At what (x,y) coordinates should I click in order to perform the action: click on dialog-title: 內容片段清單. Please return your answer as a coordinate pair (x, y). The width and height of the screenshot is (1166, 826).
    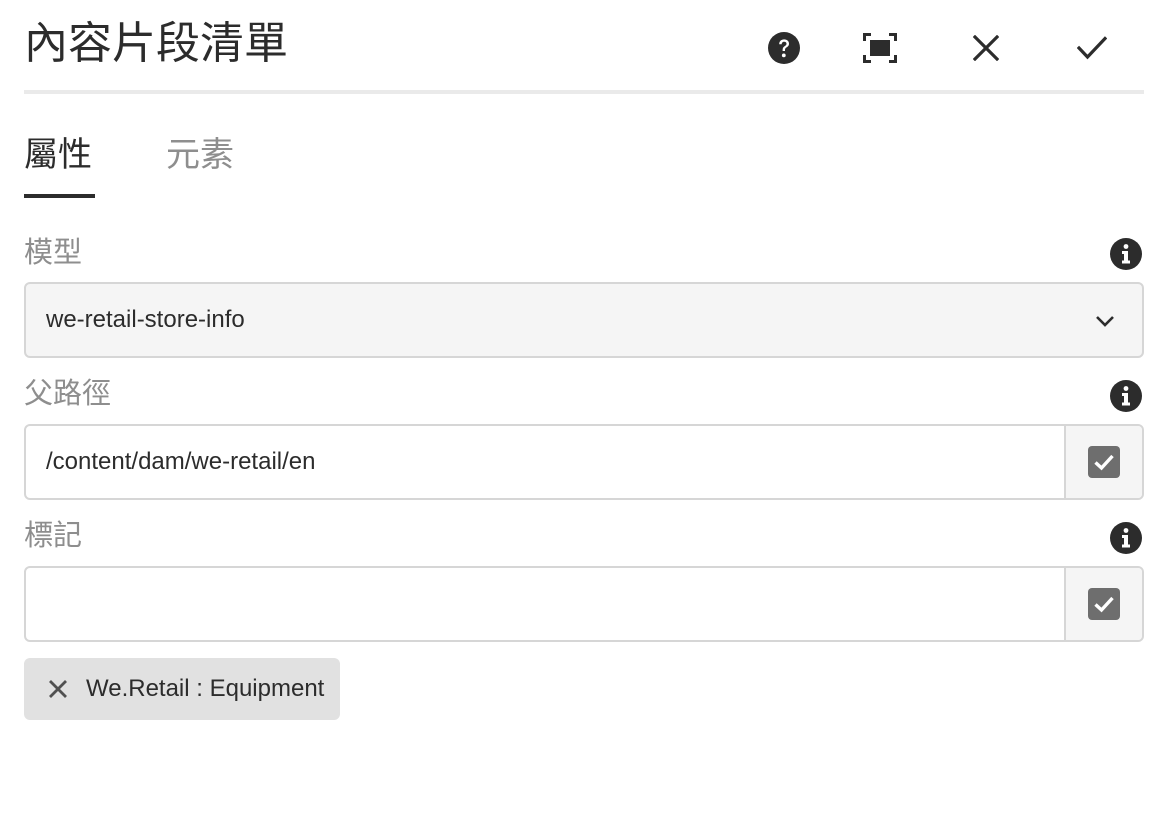
    Looking at the image, I should click on (156, 43).